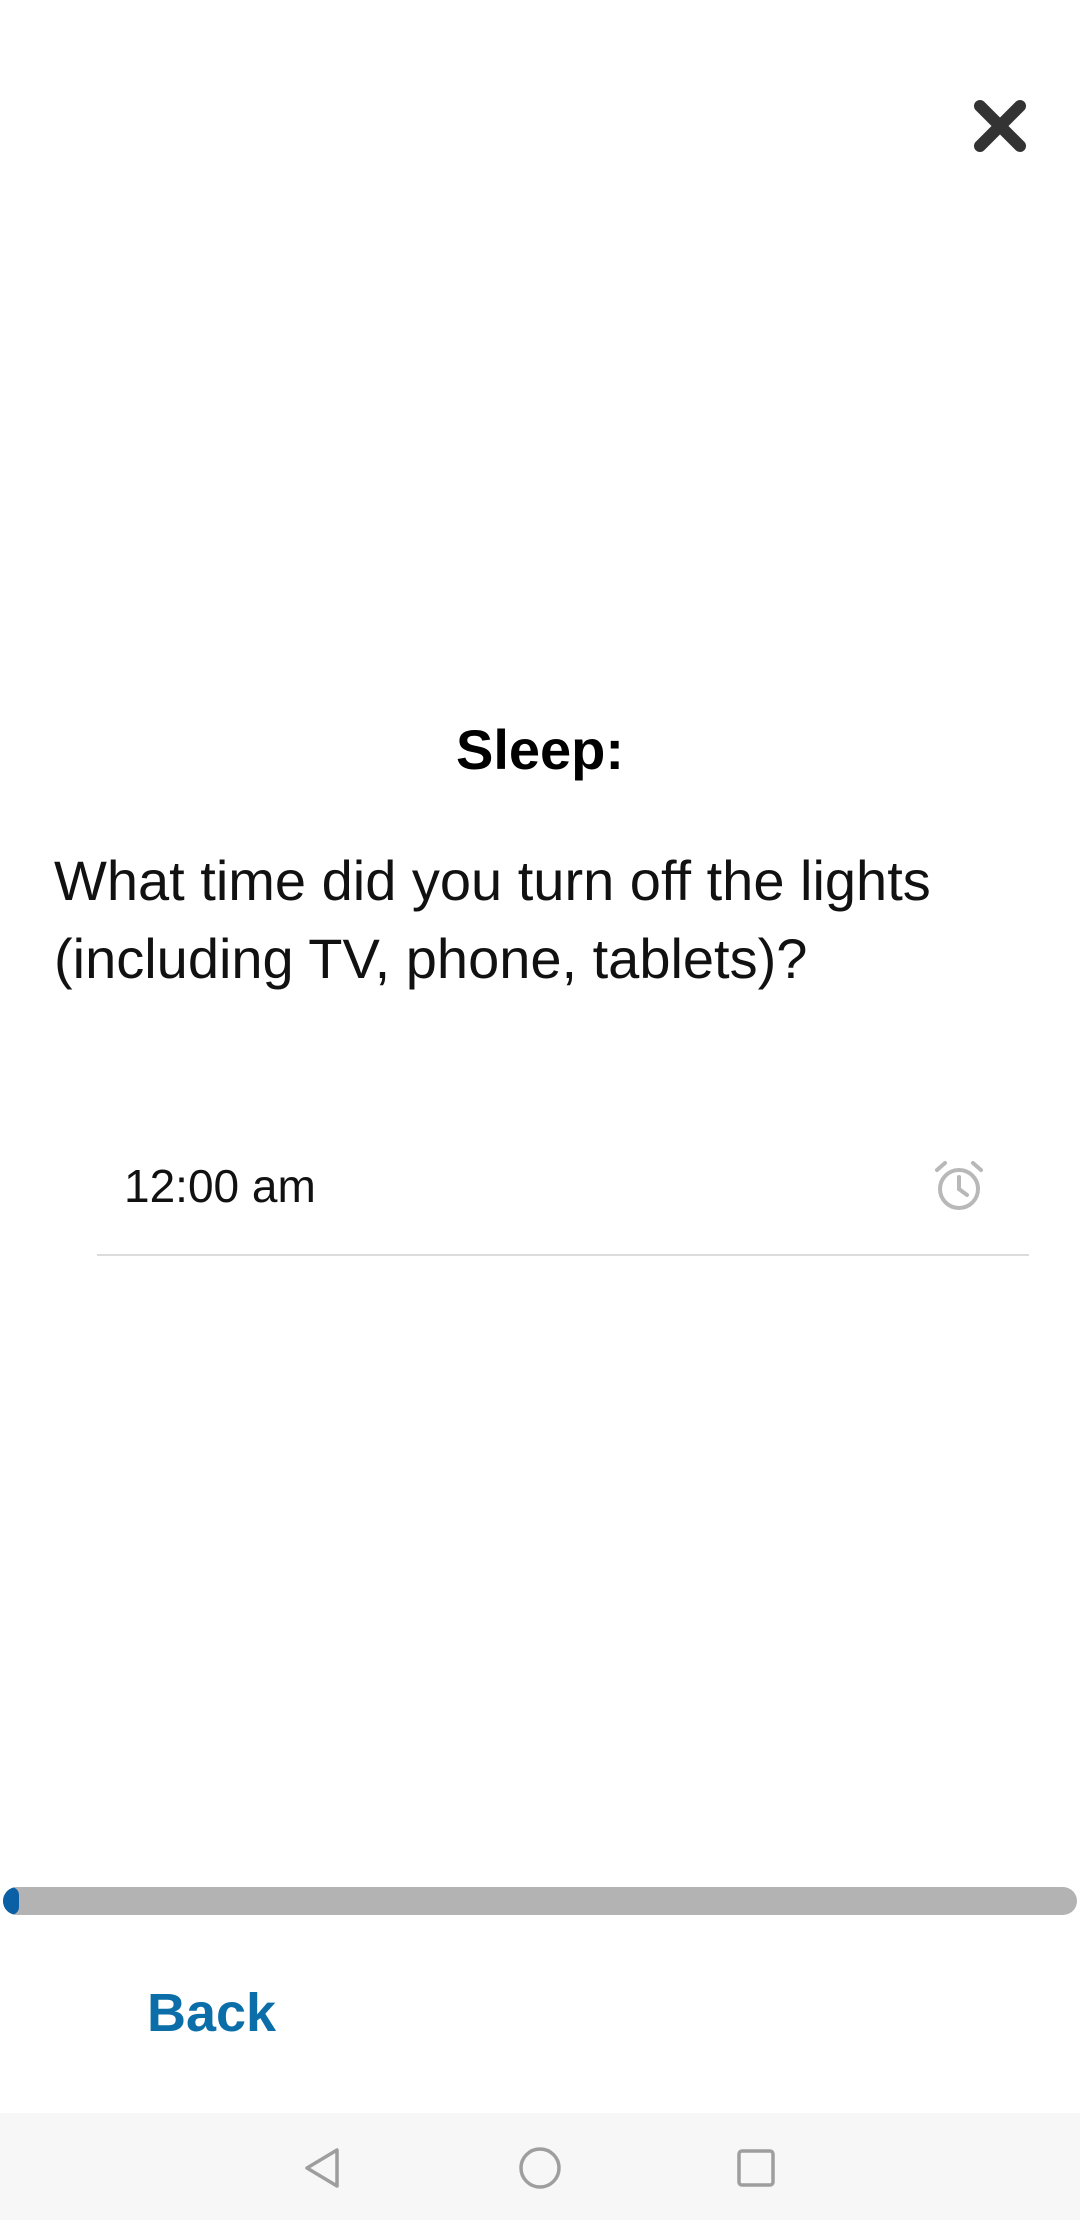  What do you see at coordinates (211, 2013) in the screenshot?
I see `back-button: Back` at bounding box center [211, 2013].